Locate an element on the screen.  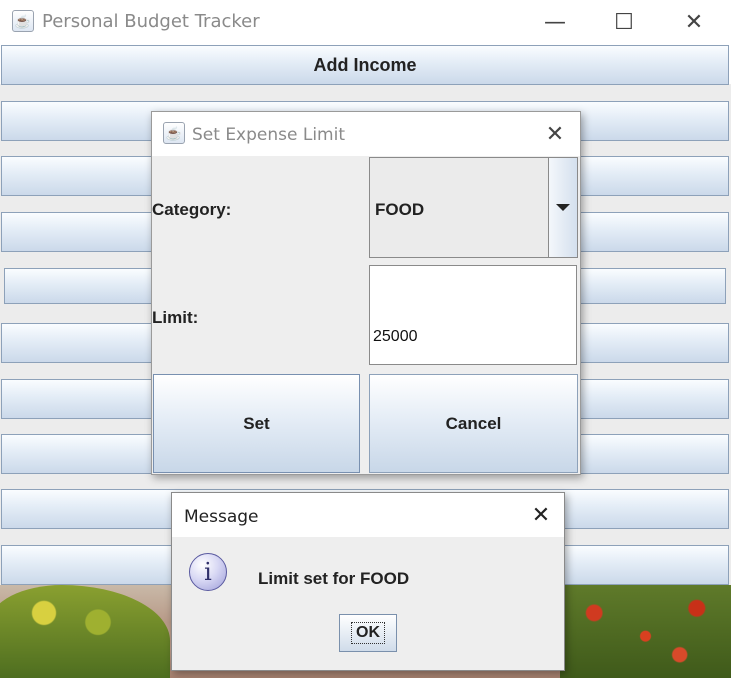
limit-label: Limit: is located at coordinates (175, 317).